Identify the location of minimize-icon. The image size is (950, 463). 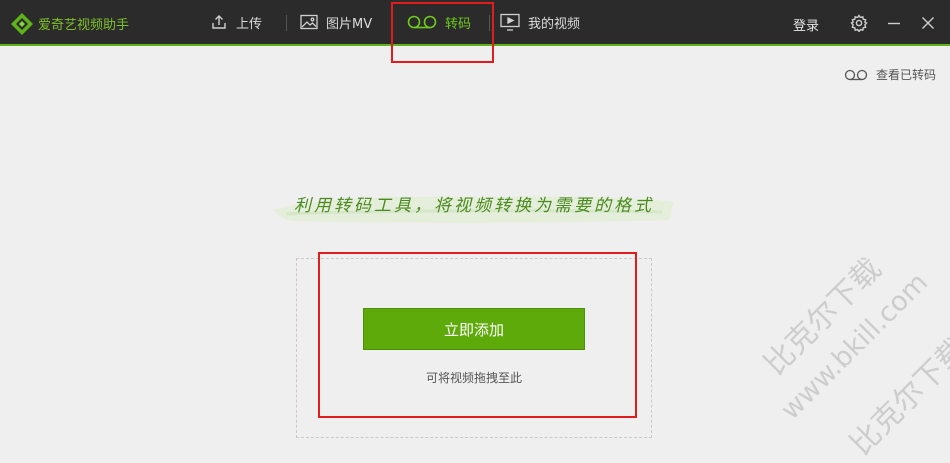
(894, 23).